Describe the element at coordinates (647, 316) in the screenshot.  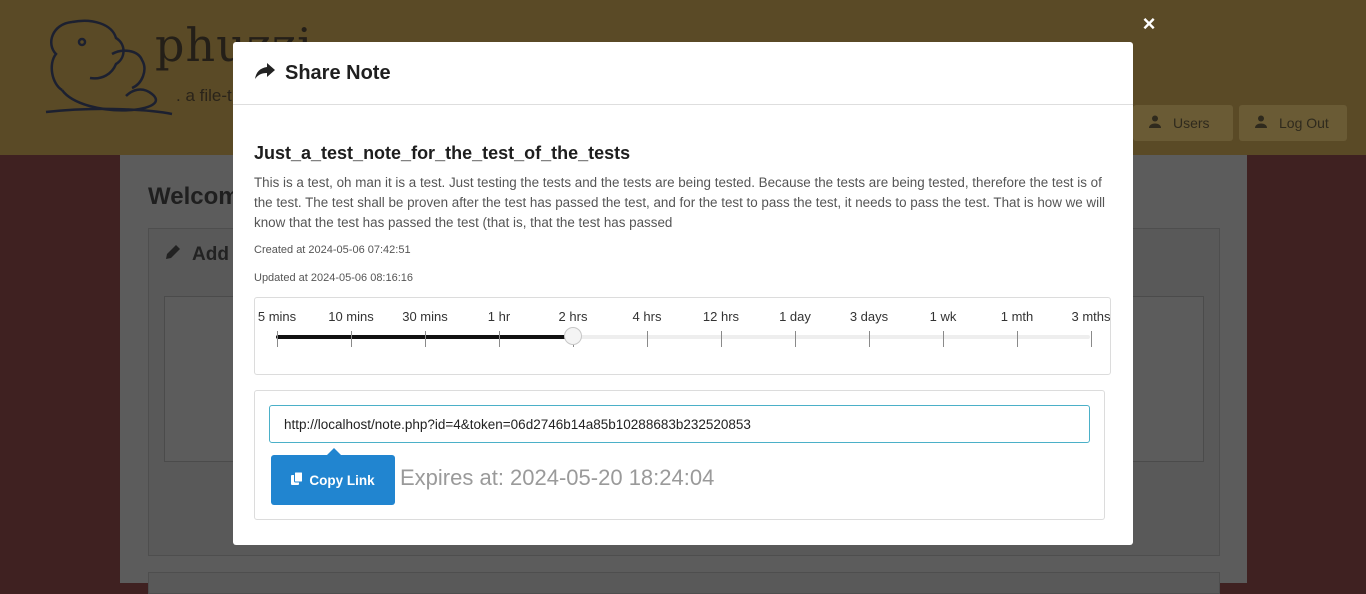
I see `slider-tick-label: 4 hrs` at that location.